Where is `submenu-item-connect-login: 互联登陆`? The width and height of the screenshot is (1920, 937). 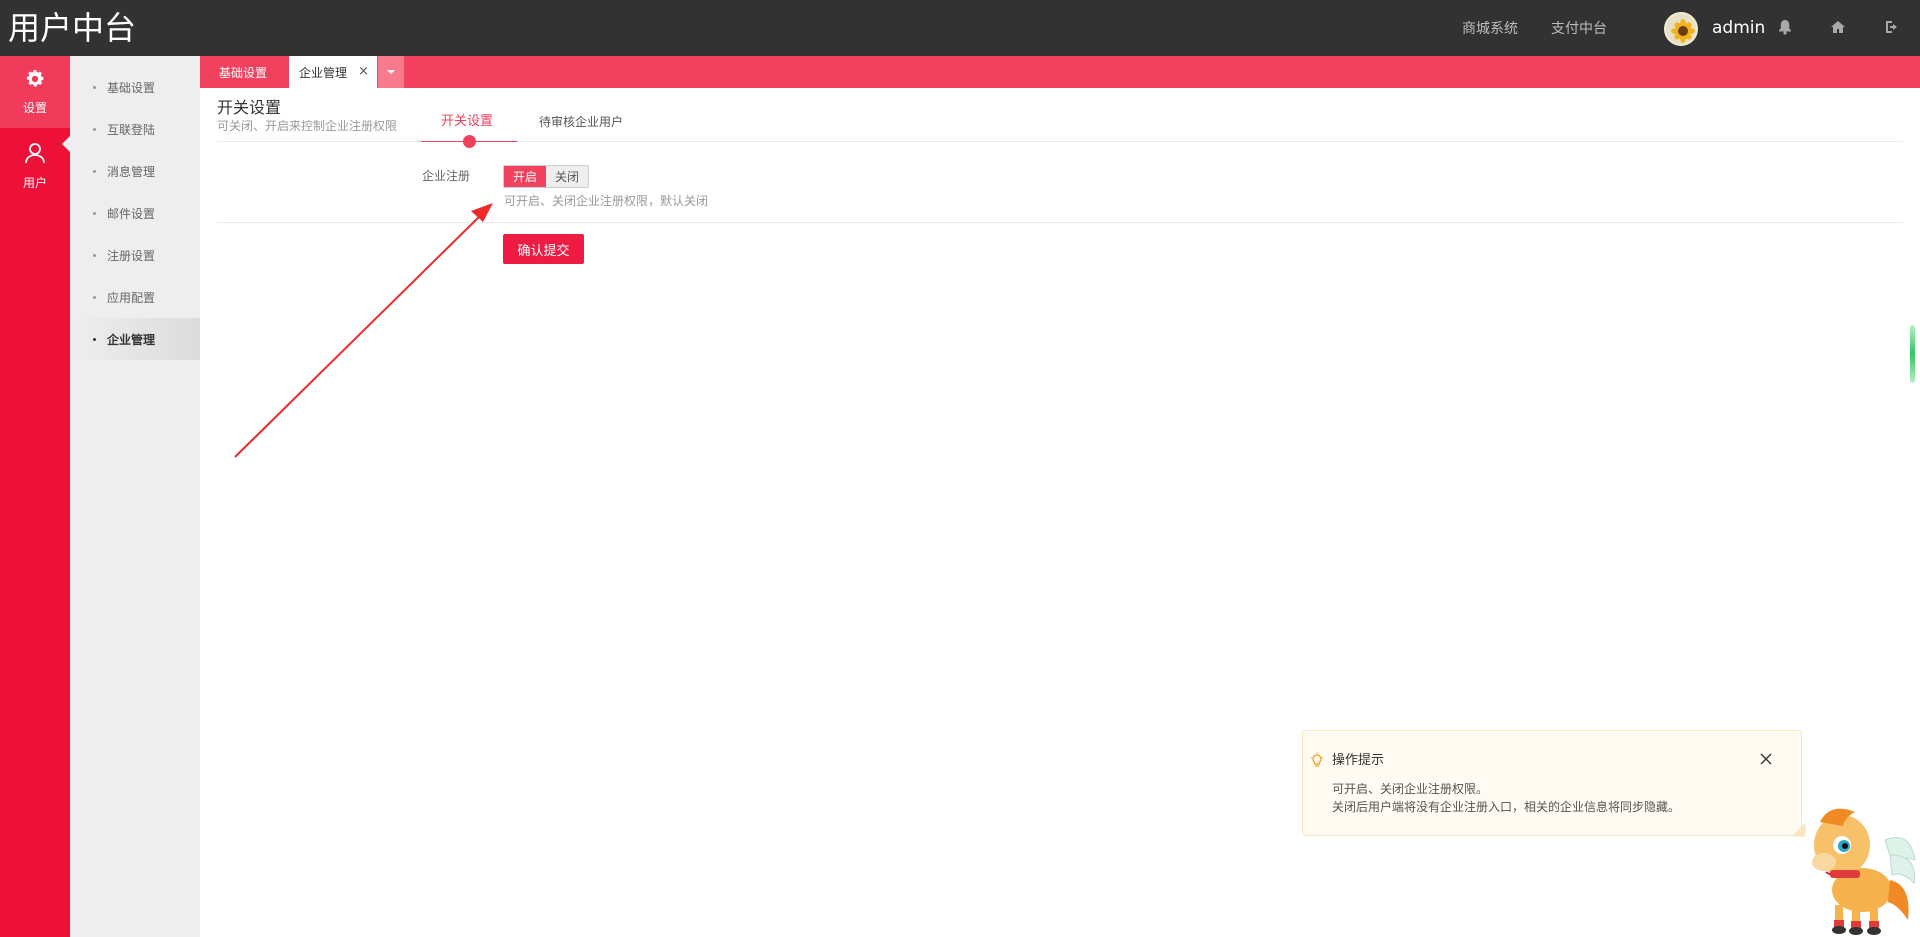 submenu-item-connect-login: 互联登陆 is located at coordinates (135, 129).